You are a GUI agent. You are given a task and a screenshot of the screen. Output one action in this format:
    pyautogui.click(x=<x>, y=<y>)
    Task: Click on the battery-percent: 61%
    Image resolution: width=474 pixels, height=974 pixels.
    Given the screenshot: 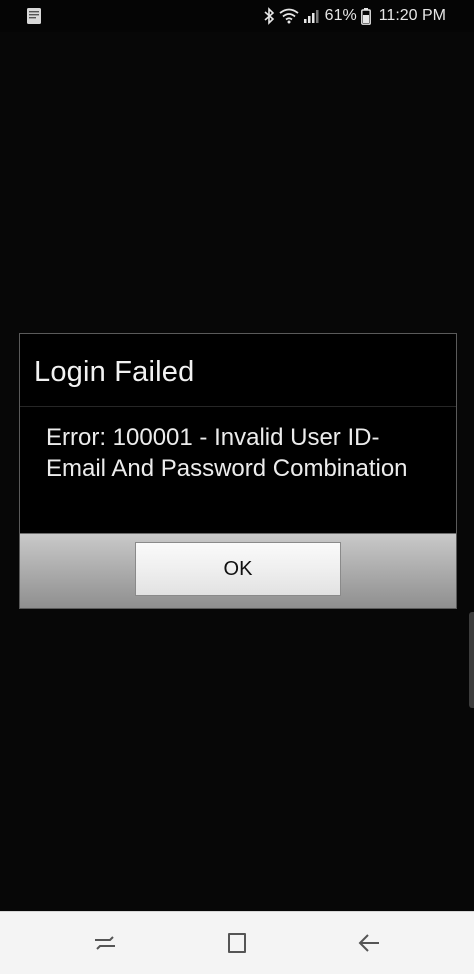 What is the action you would take?
    pyautogui.click(x=340, y=15)
    